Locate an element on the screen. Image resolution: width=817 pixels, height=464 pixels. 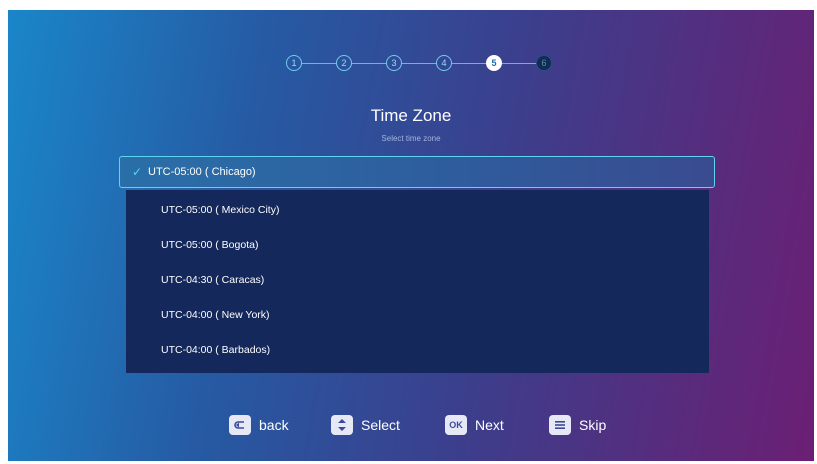
timezone-selected-item: ✓ UTC-05:00 ( Chicago) is located at coordinates (417, 172).